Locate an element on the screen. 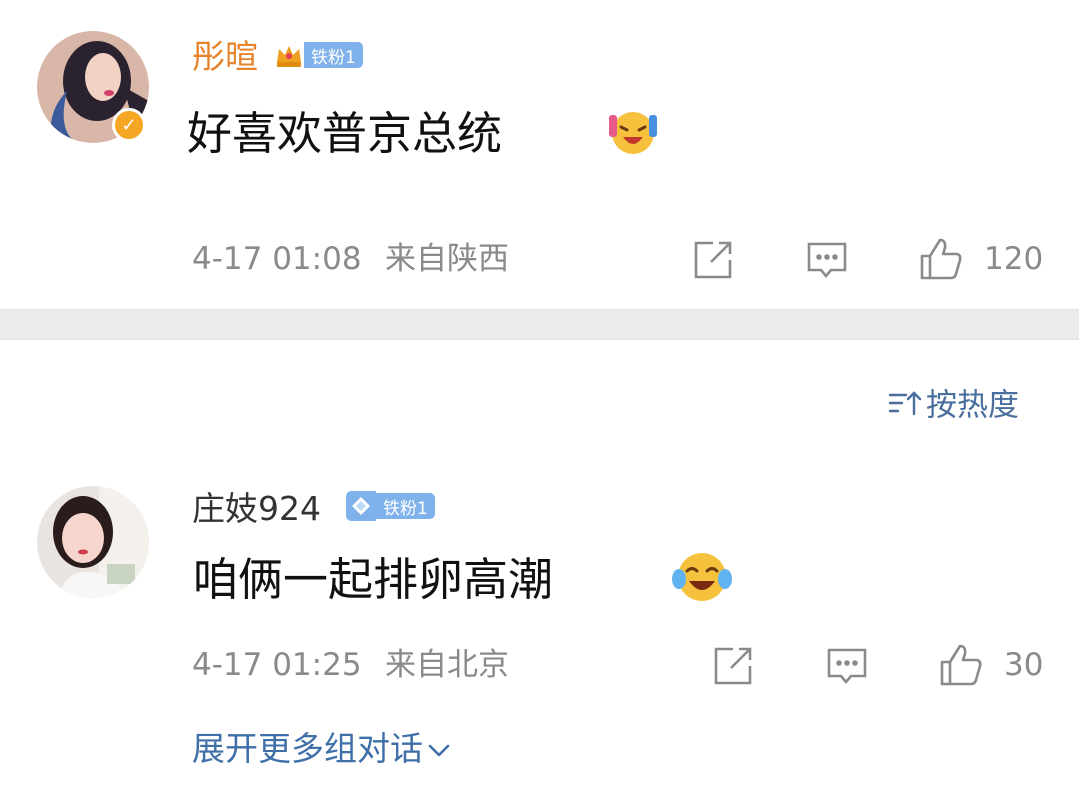  sort-icon is located at coordinates (905, 406).